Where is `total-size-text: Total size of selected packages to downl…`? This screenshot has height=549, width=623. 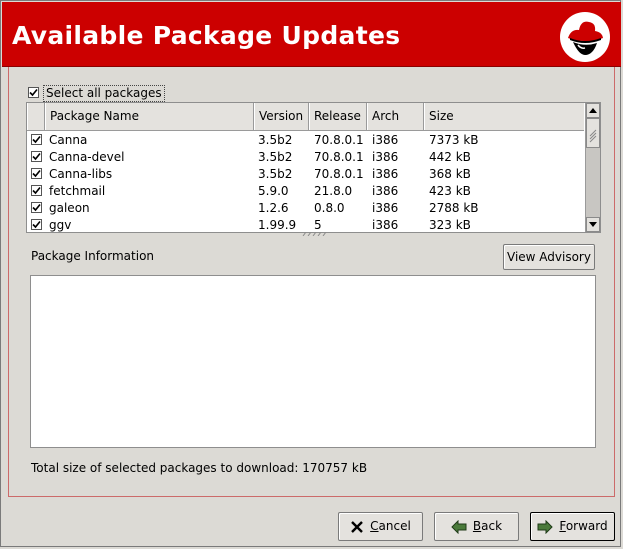 total-size-text: Total size of selected packages to downl… is located at coordinates (199, 468).